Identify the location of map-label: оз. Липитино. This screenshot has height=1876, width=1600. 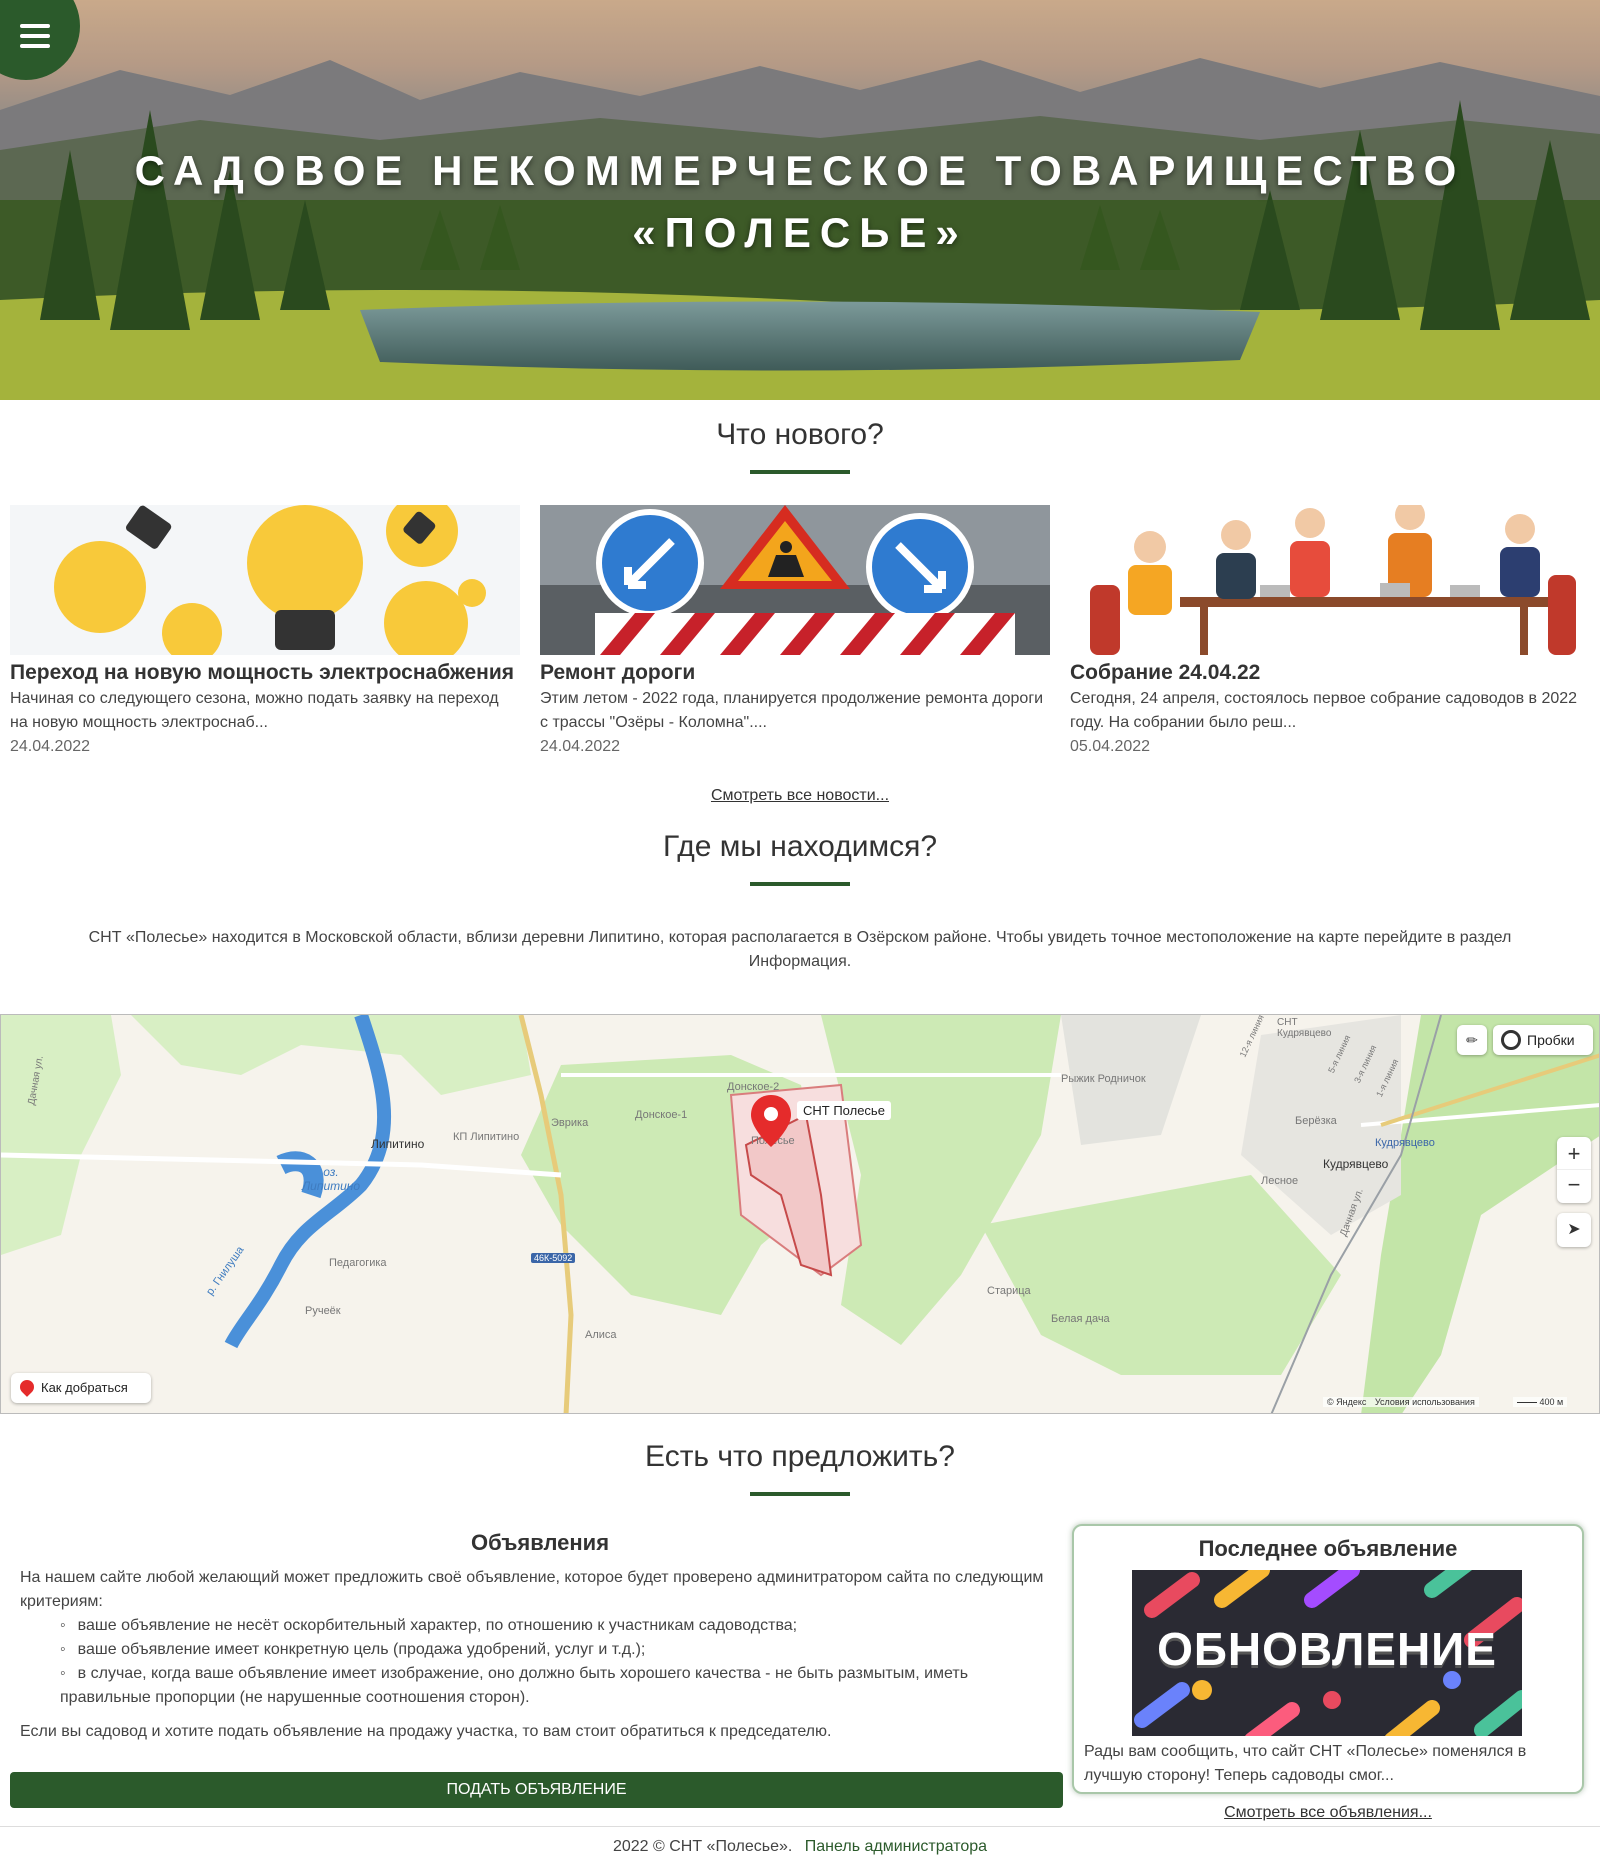
(331, 1179).